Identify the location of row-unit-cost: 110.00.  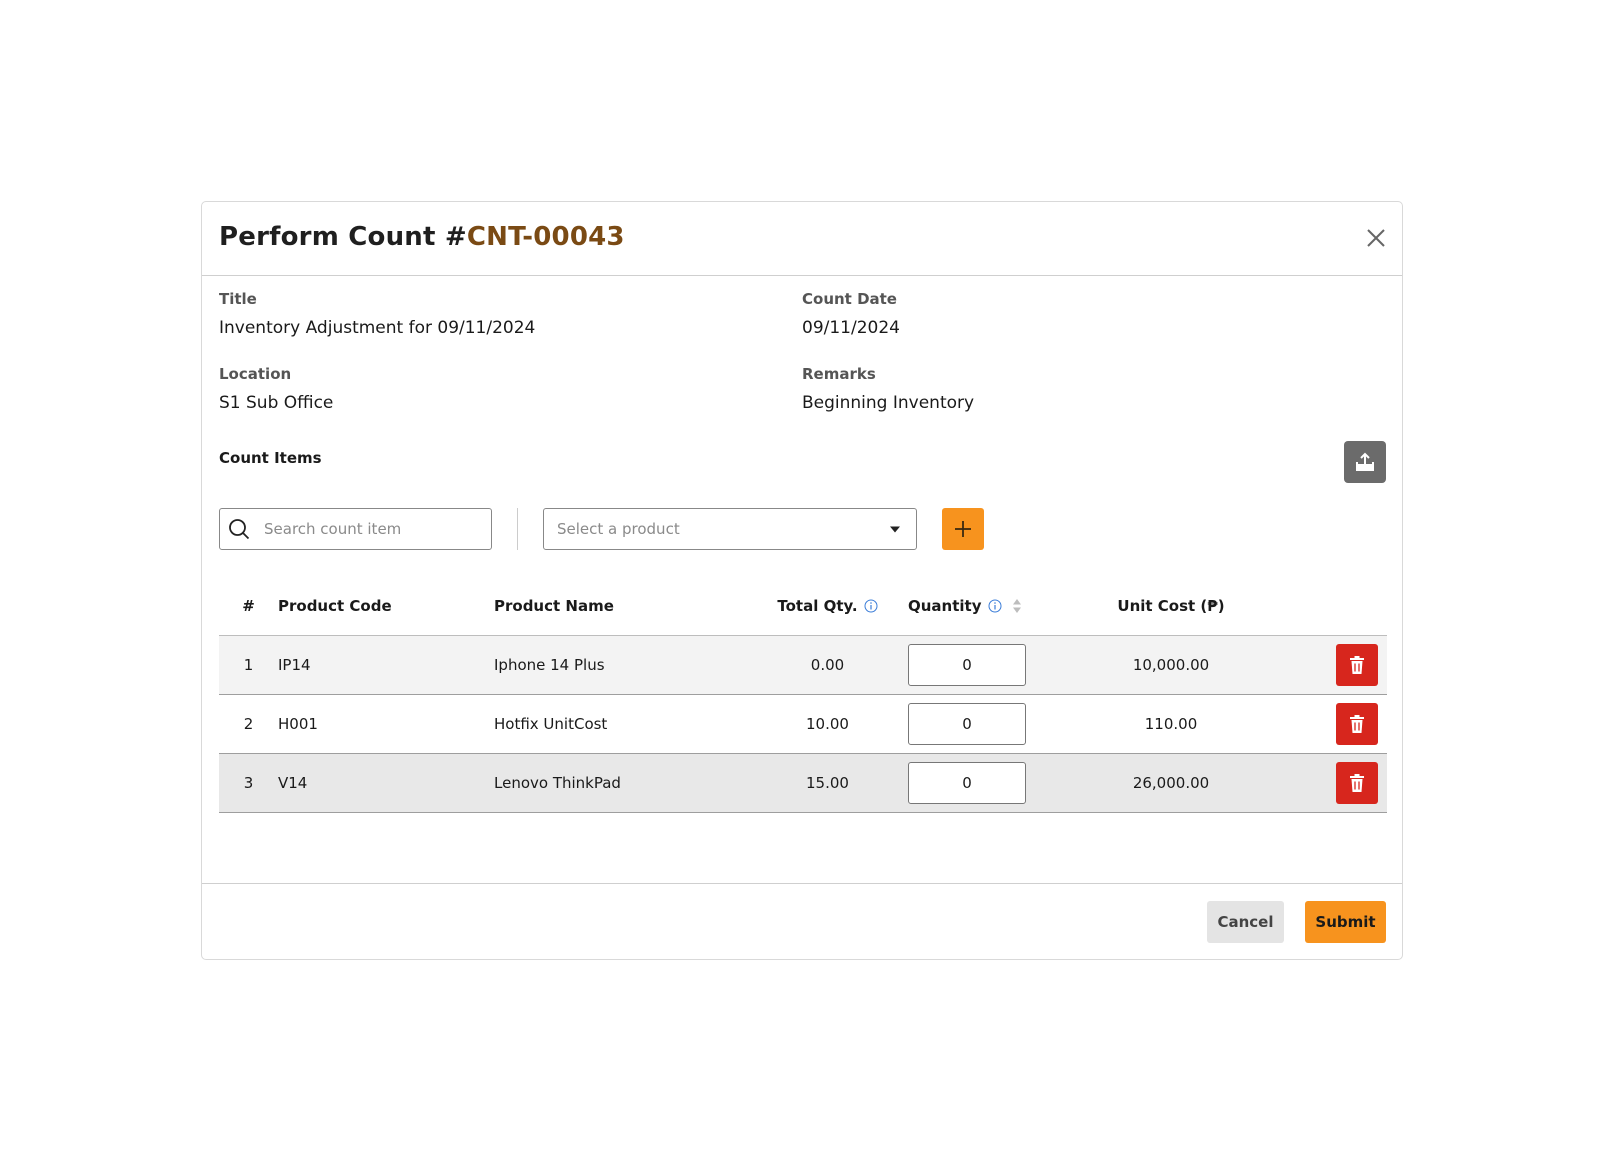
(1171, 724).